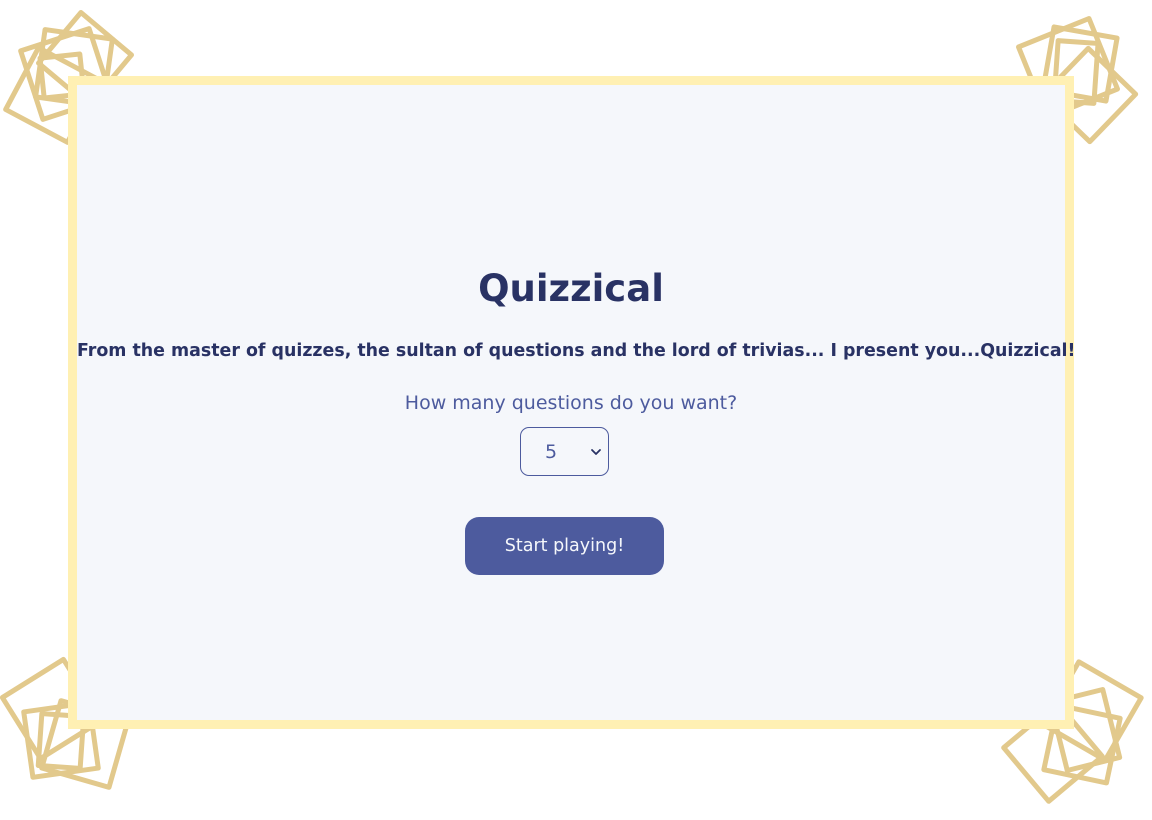 This screenshot has height=820, width=1152. What do you see at coordinates (564, 546) in the screenshot?
I see `start-playing-button: Start playing!` at bounding box center [564, 546].